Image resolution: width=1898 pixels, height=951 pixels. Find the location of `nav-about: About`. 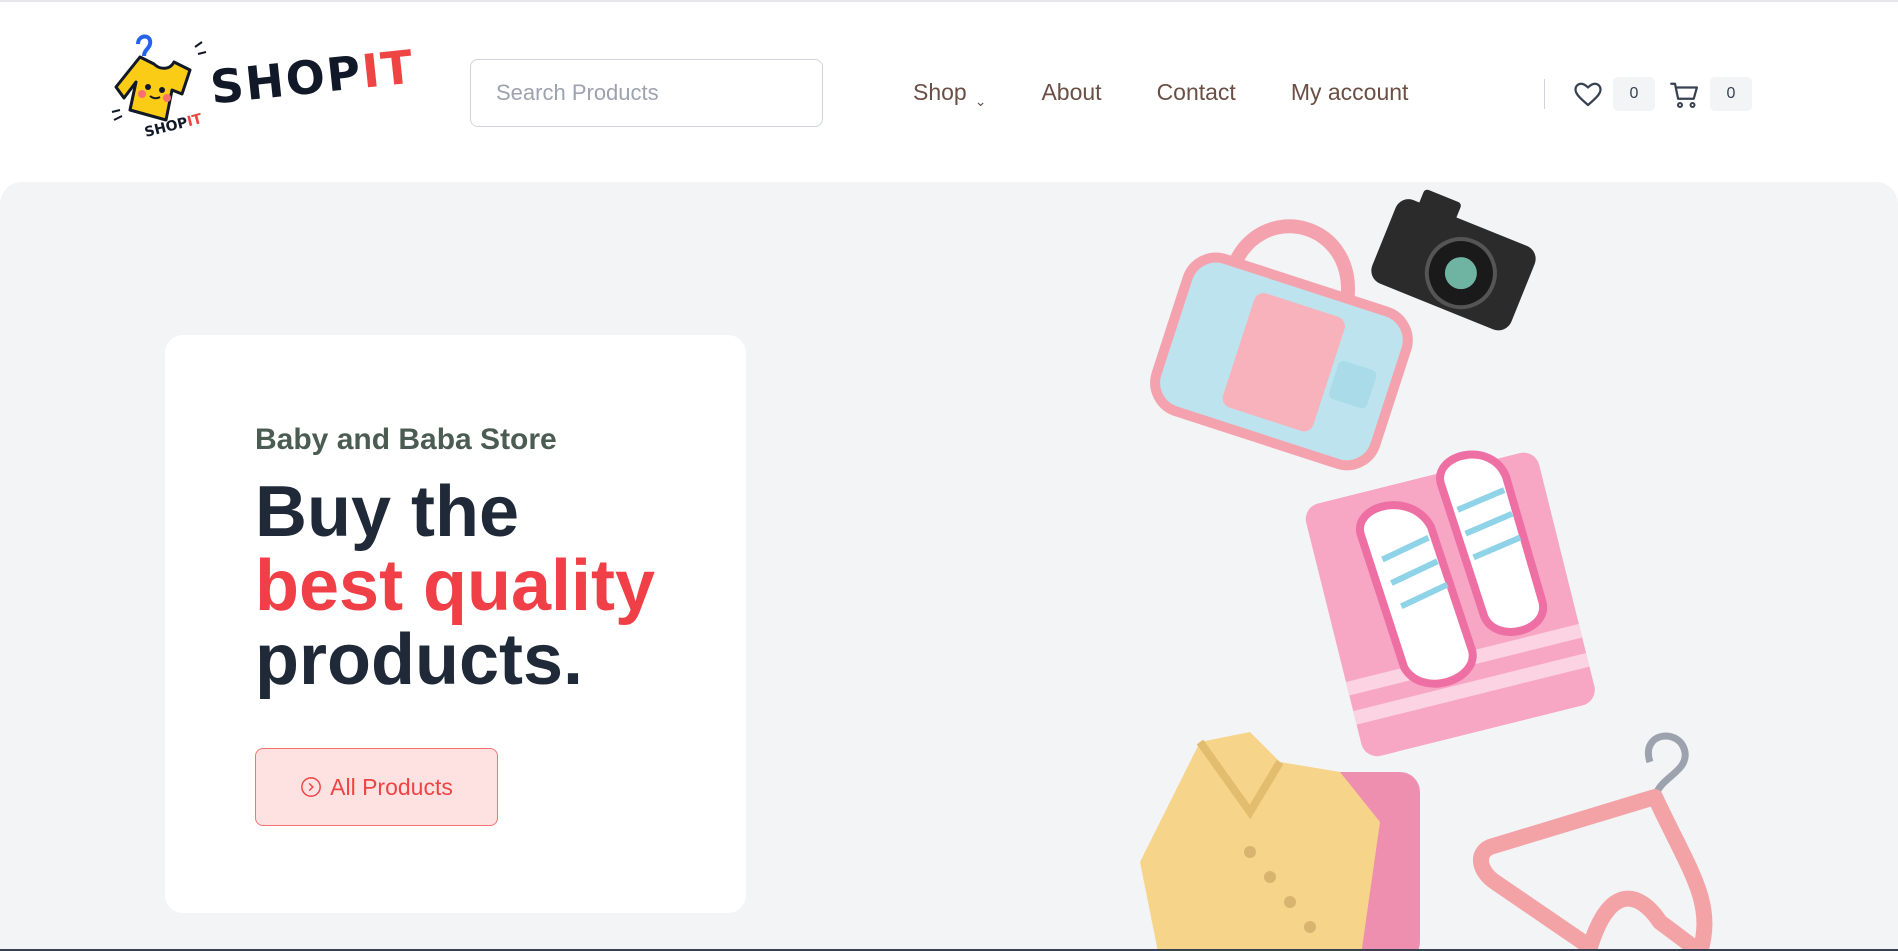

nav-about: About is located at coordinates (1071, 92).